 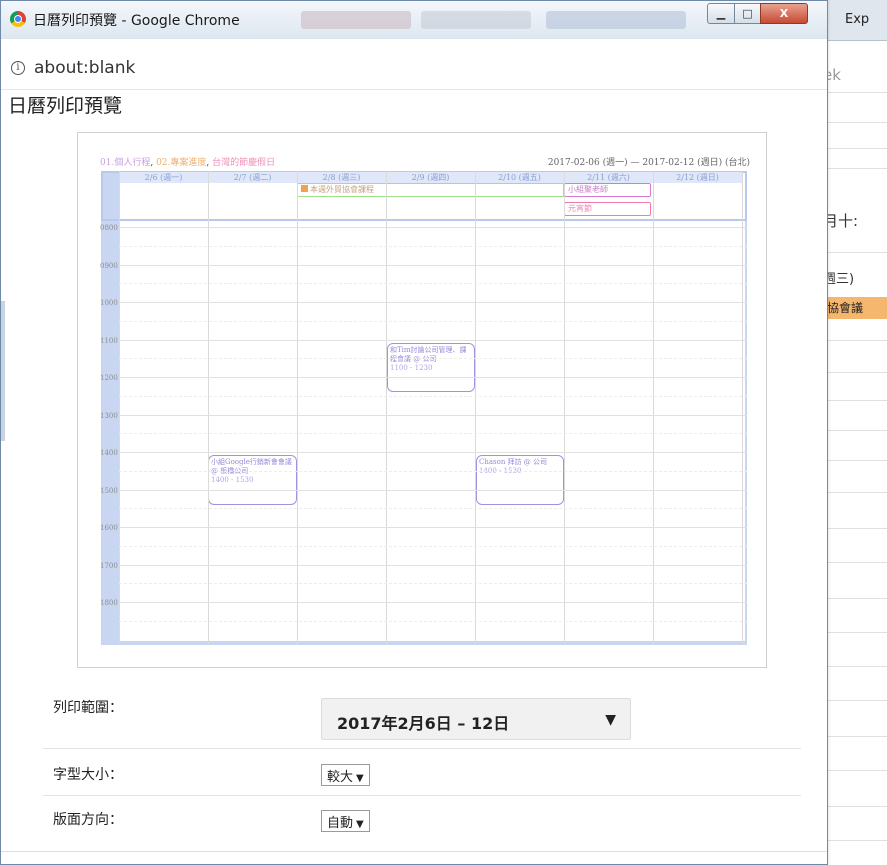 I want to click on hour-label: 1200, so click(x=109, y=378).